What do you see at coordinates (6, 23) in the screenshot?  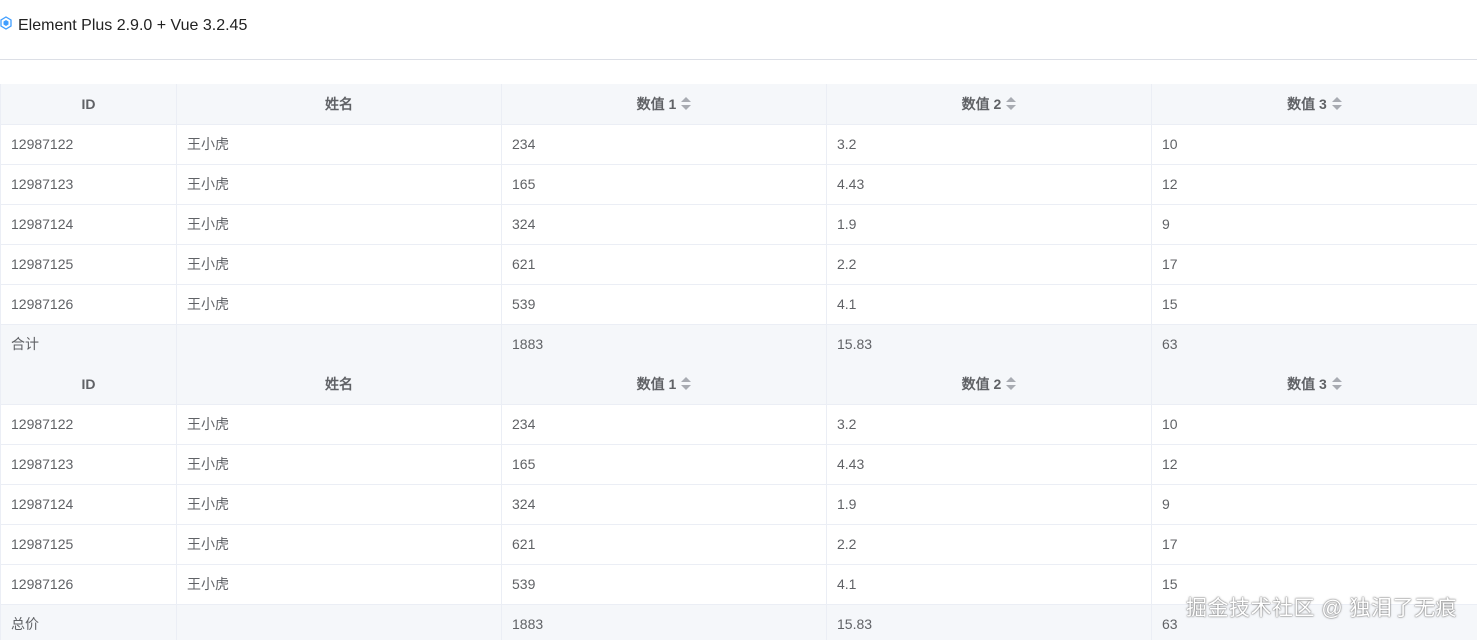 I see `vue-logo-icon` at bounding box center [6, 23].